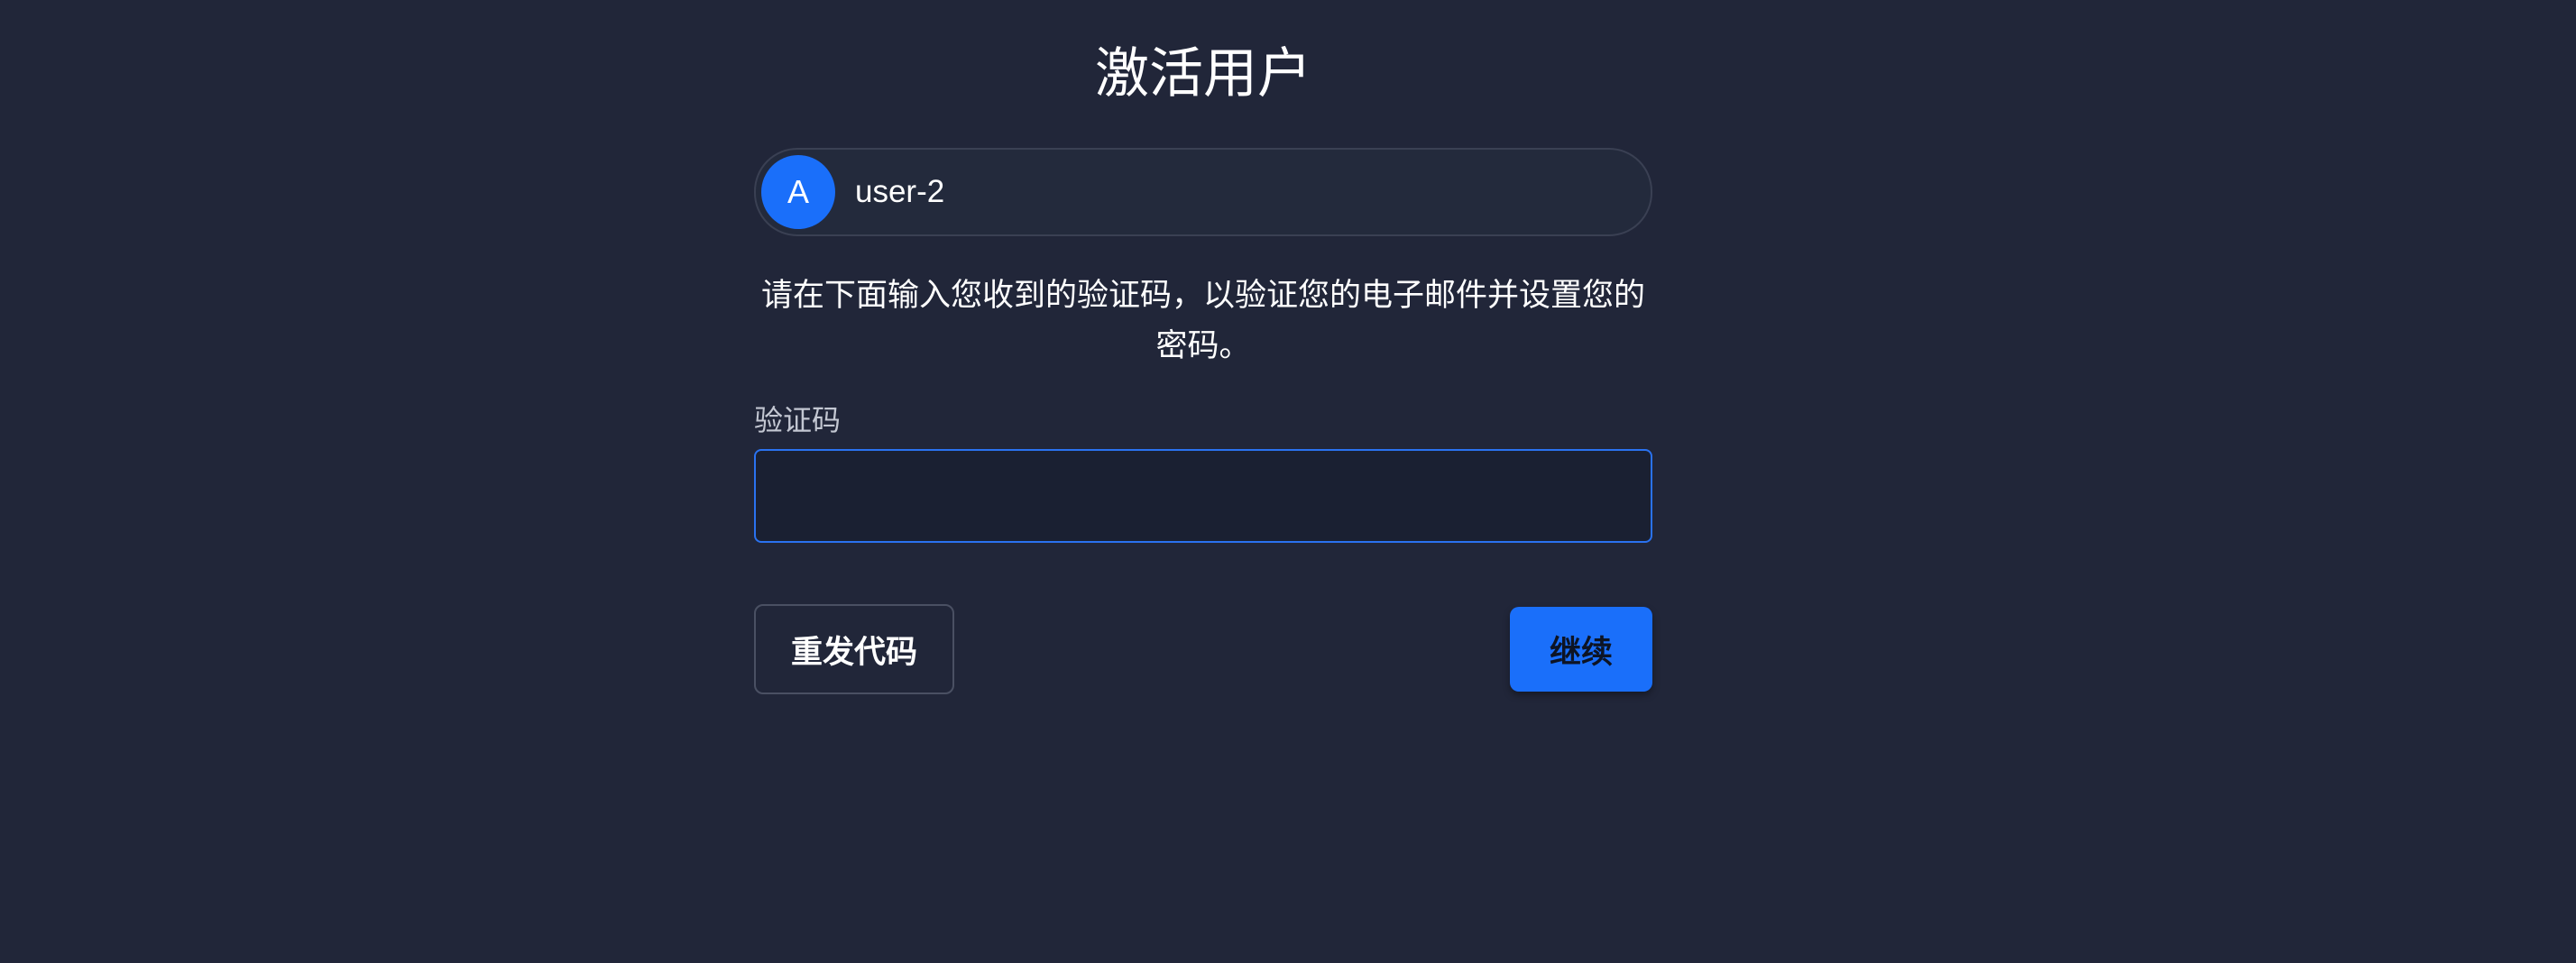 This screenshot has height=963, width=2576. I want to click on user-chip: A user-2, so click(1203, 192).